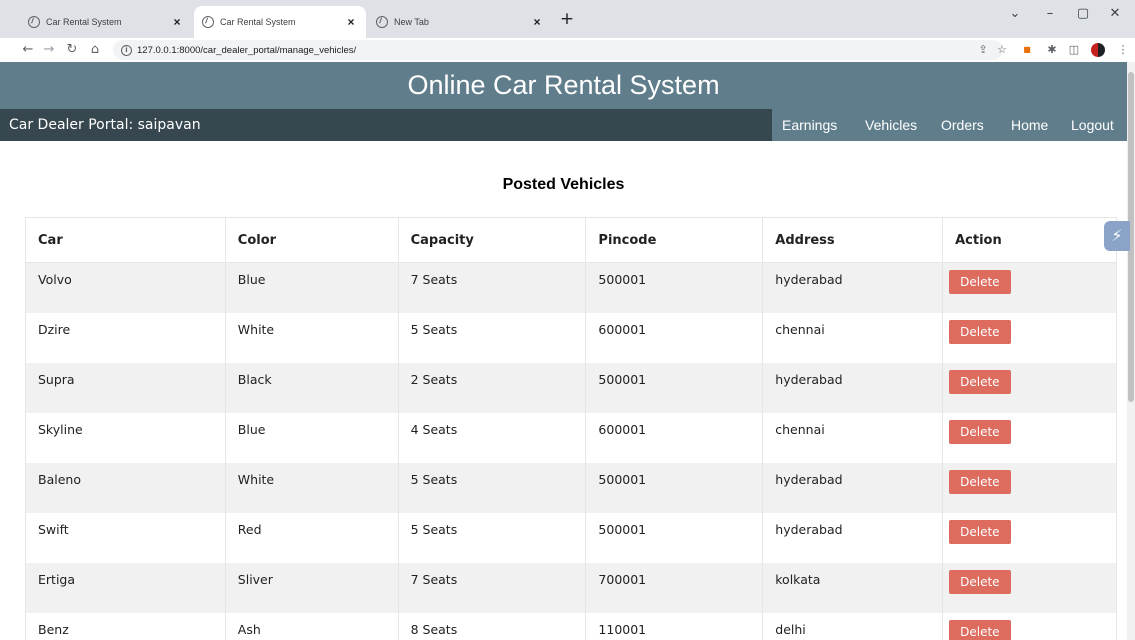 The image size is (1135, 640). I want to click on cell-address: delhi, so click(853, 626).